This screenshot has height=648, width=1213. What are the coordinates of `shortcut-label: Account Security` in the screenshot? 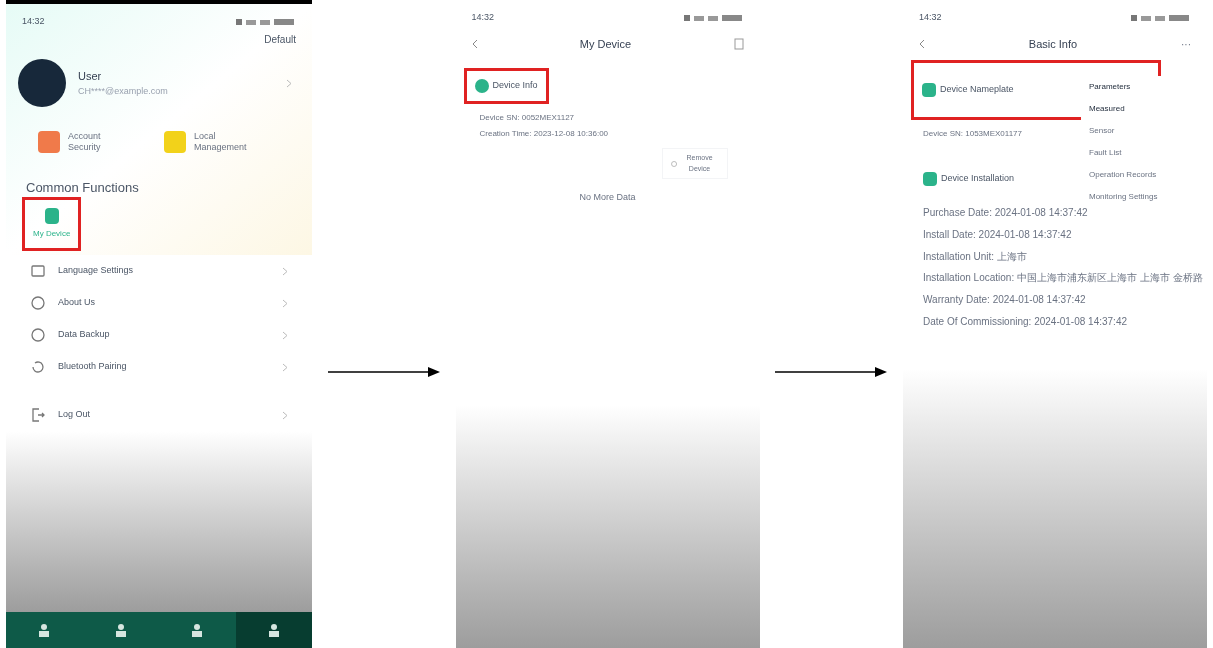 It's located at (100, 142).